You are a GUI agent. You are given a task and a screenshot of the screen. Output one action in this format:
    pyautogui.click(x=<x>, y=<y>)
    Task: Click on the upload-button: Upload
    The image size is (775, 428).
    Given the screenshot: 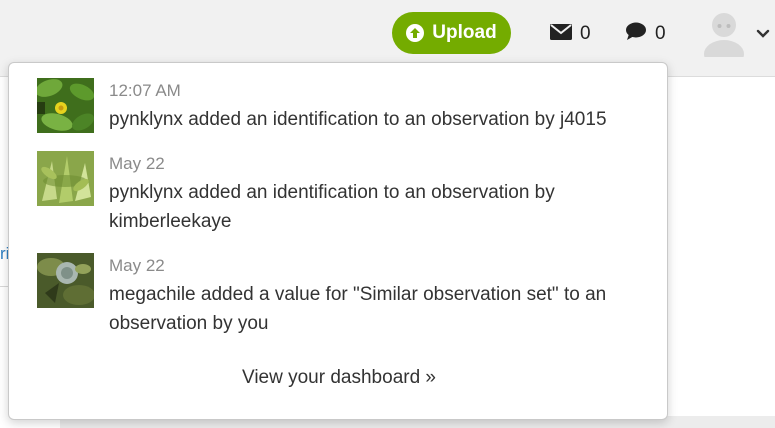 What is the action you would take?
    pyautogui.click(x=451, y=33)
    